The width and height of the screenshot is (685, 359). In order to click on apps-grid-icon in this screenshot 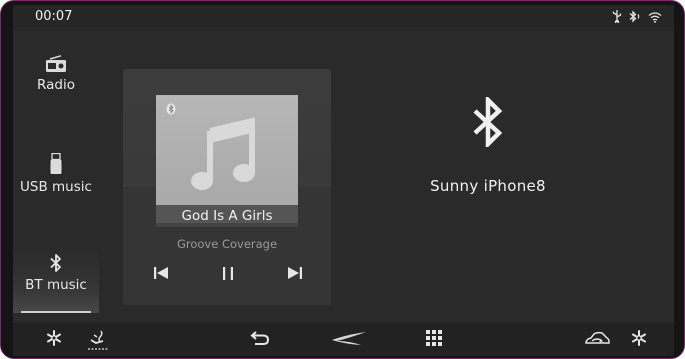, I will do `click(434, 338)`.